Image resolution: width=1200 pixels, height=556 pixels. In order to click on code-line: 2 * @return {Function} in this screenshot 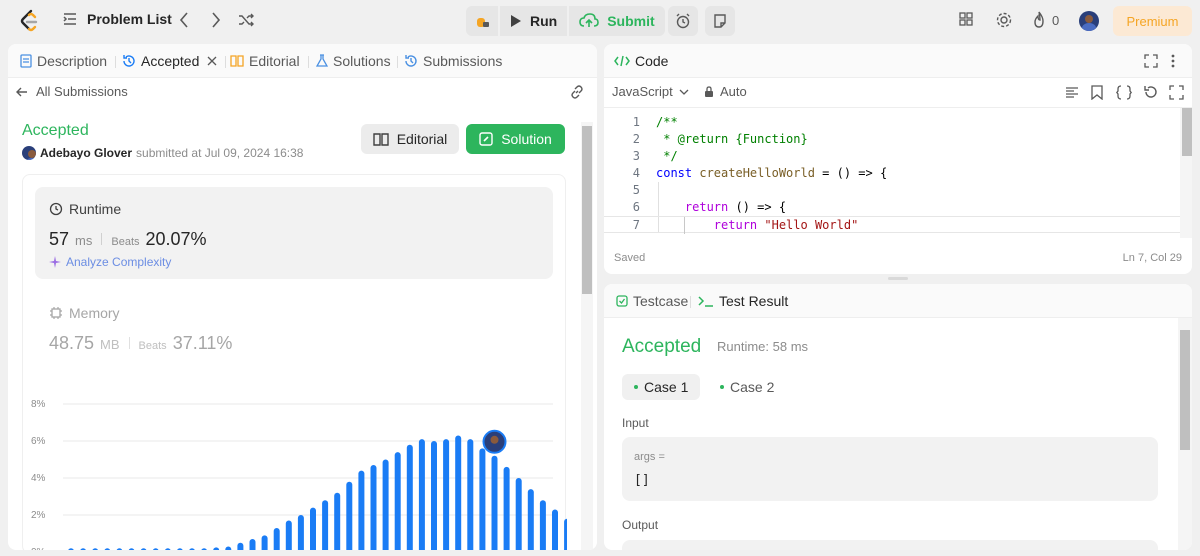, I will do `click(892, 139)`.